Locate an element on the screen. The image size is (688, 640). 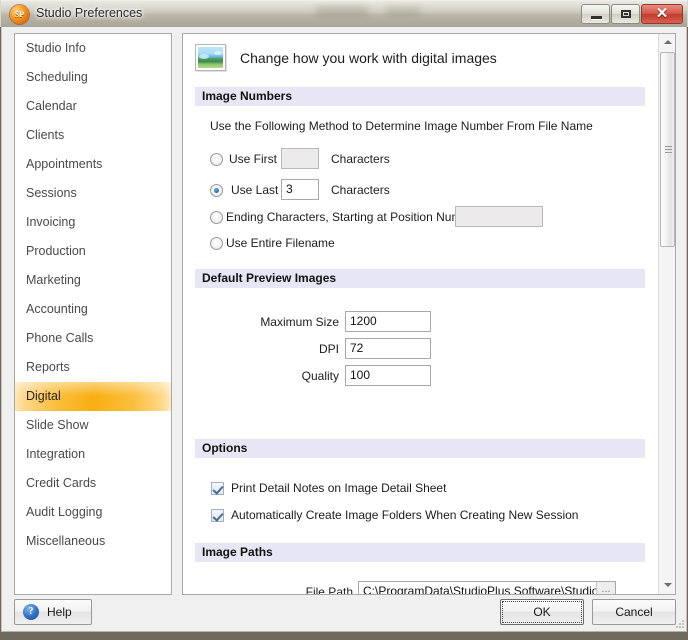
scroll-down-arrow-icon is located at coordinates (667, 585).